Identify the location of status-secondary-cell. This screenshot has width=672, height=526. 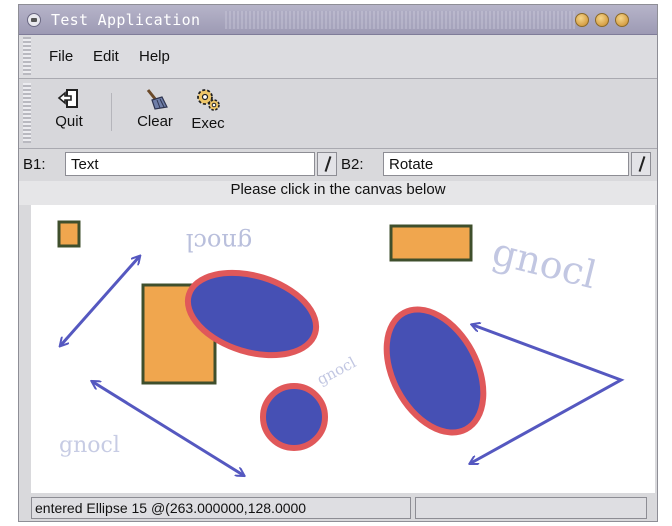
(531, 508).